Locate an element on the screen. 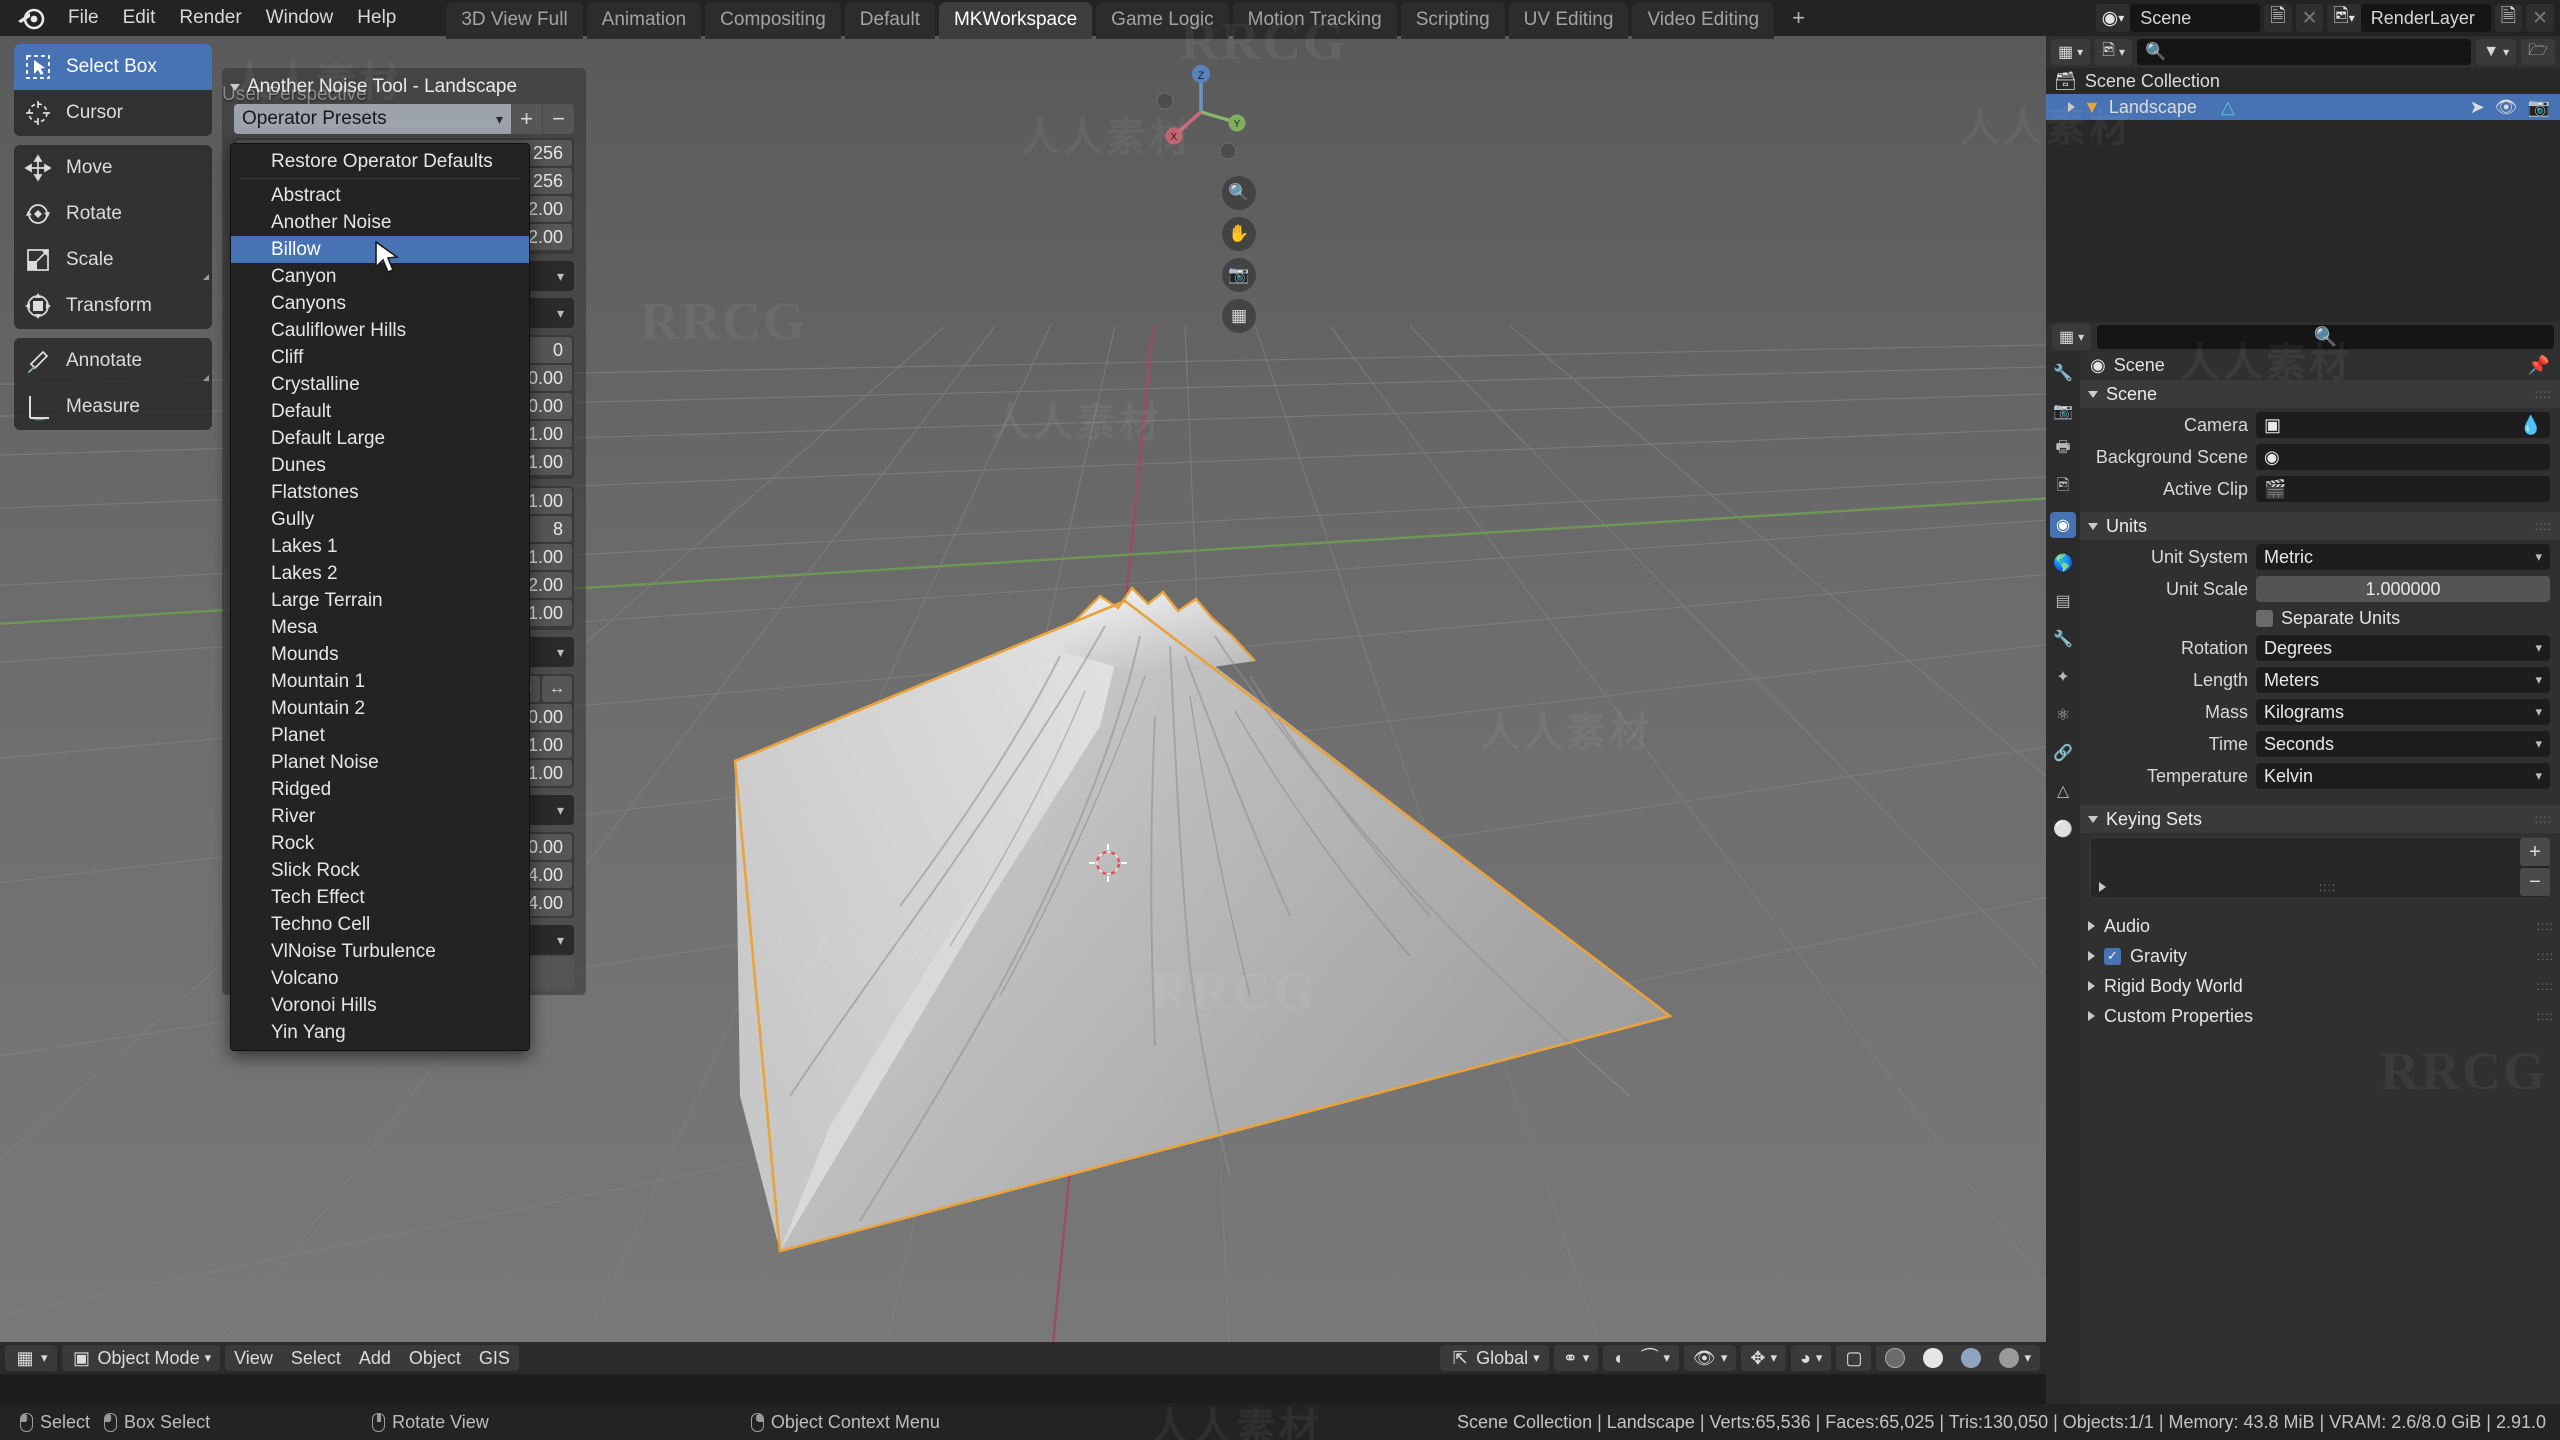  scene-name-field: Scene is located at coordinates (2195, 18).